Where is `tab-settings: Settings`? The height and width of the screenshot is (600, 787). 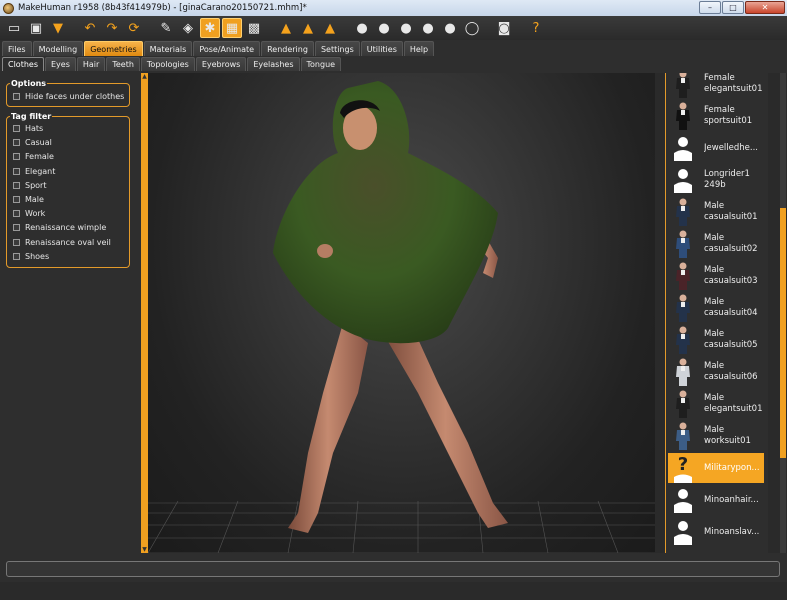
tab-settings: Settings is located at coordinates (337, 48).